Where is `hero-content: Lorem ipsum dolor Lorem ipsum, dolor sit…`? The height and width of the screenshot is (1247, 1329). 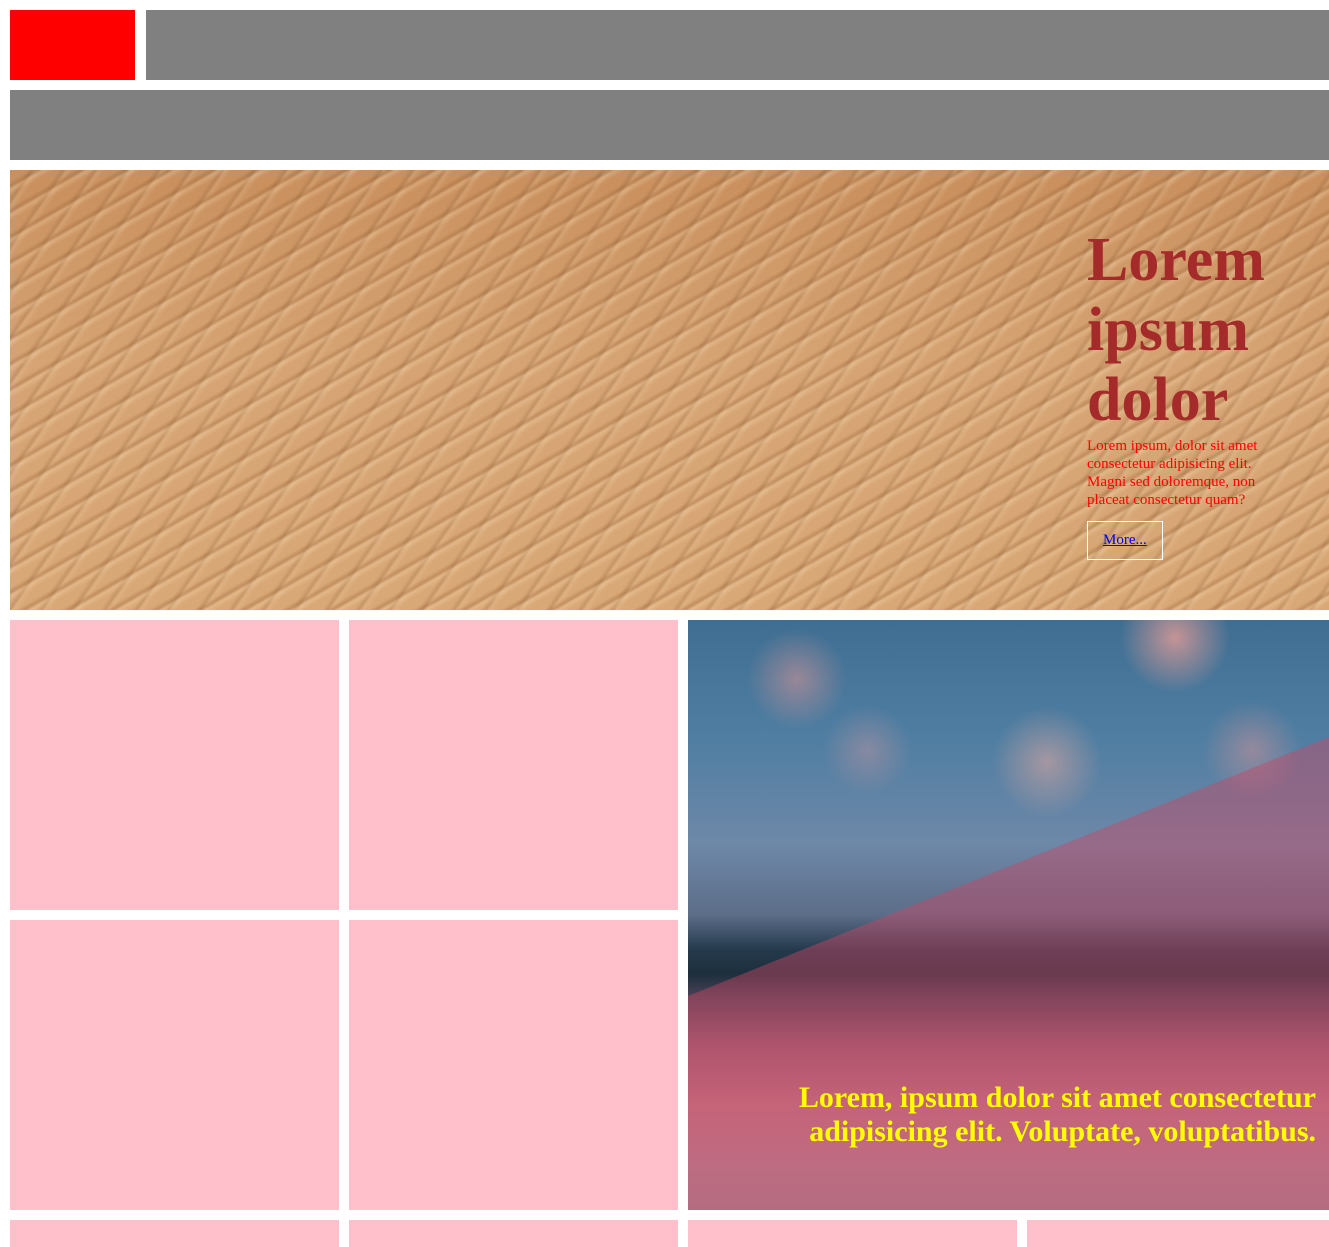 hero-content: Lorem ipsum dolor Lorem ipsum, dolor sit… is located at coordinates (1187, 392).